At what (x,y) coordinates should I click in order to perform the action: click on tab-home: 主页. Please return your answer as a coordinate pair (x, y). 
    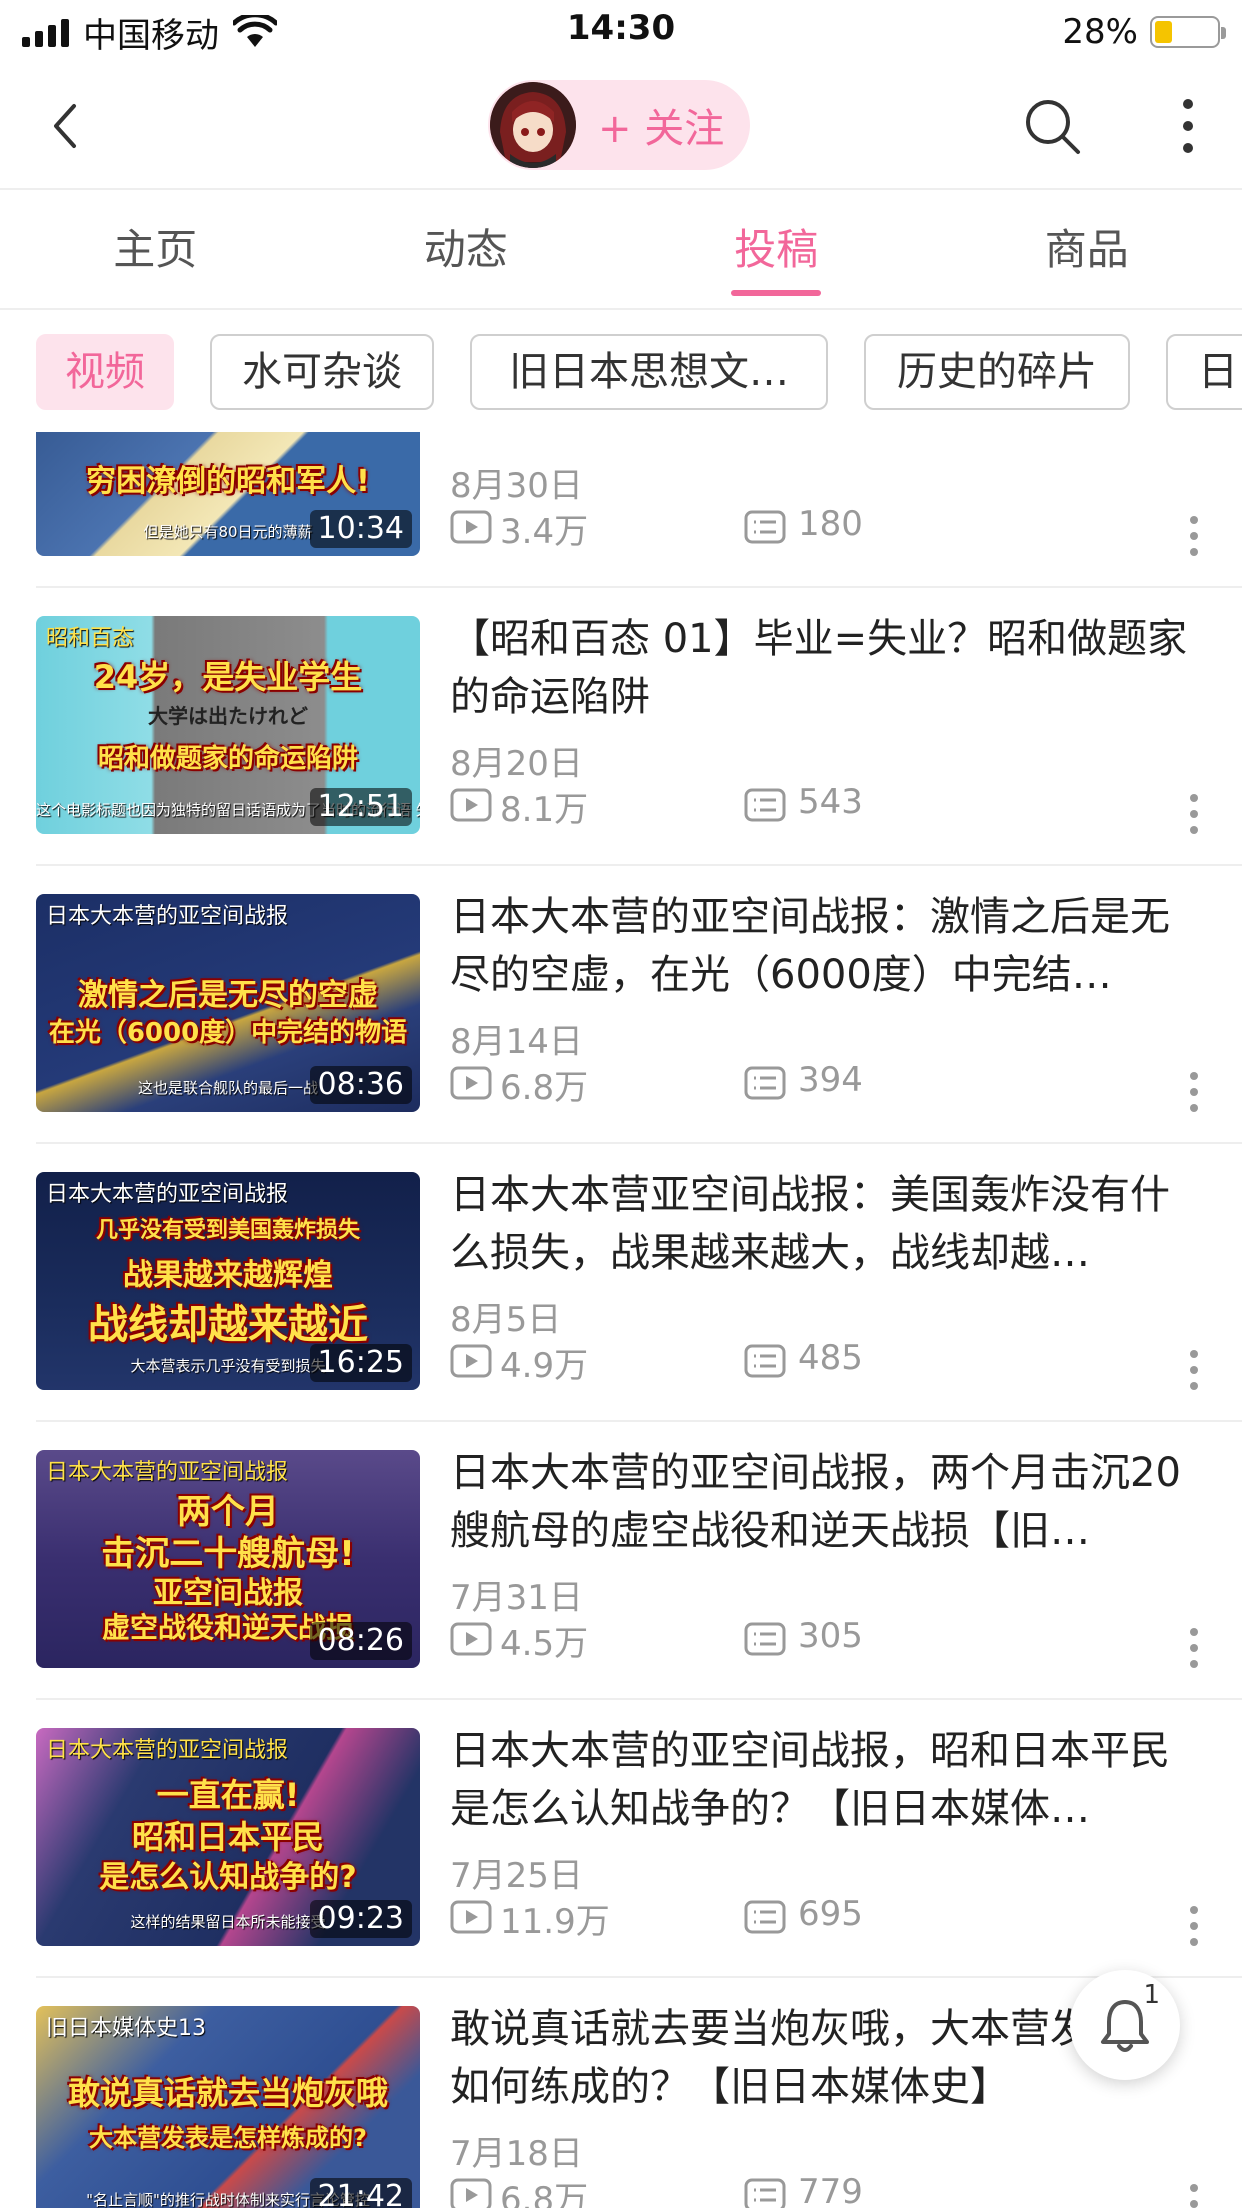
    Looking at the image, I should click on (155, 249).